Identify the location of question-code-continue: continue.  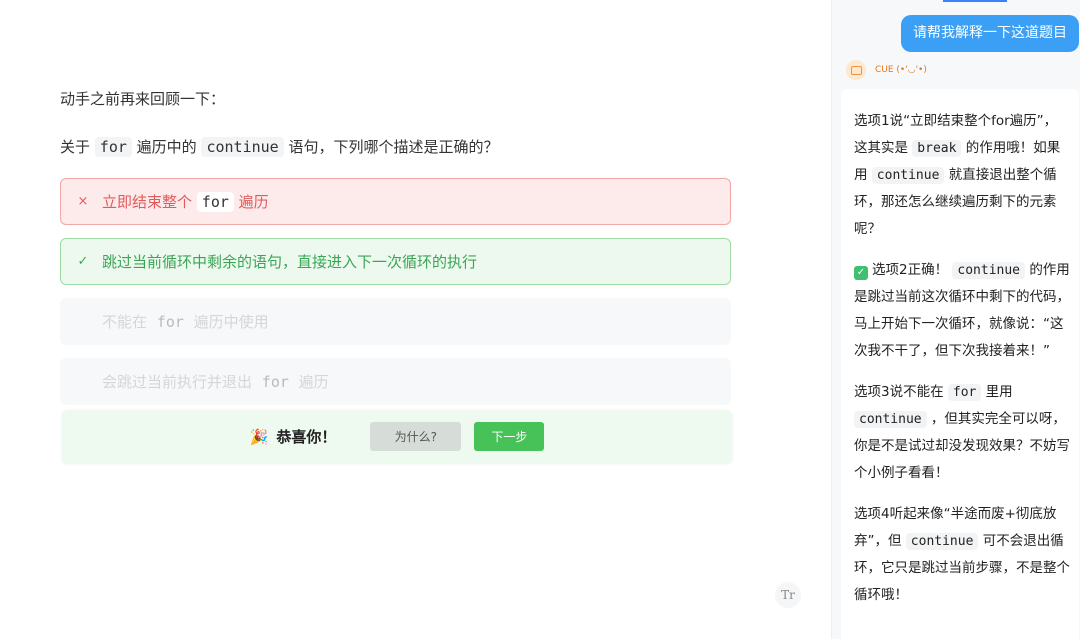
(242, 147).